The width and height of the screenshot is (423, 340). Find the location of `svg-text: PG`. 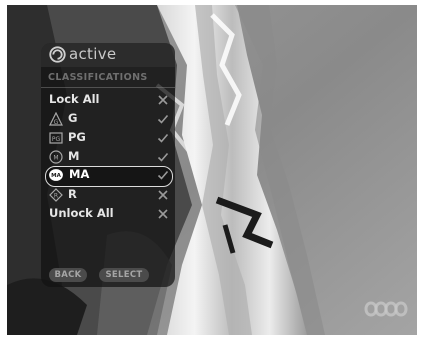

svg-text: PG is located at coordinates (56, 139).